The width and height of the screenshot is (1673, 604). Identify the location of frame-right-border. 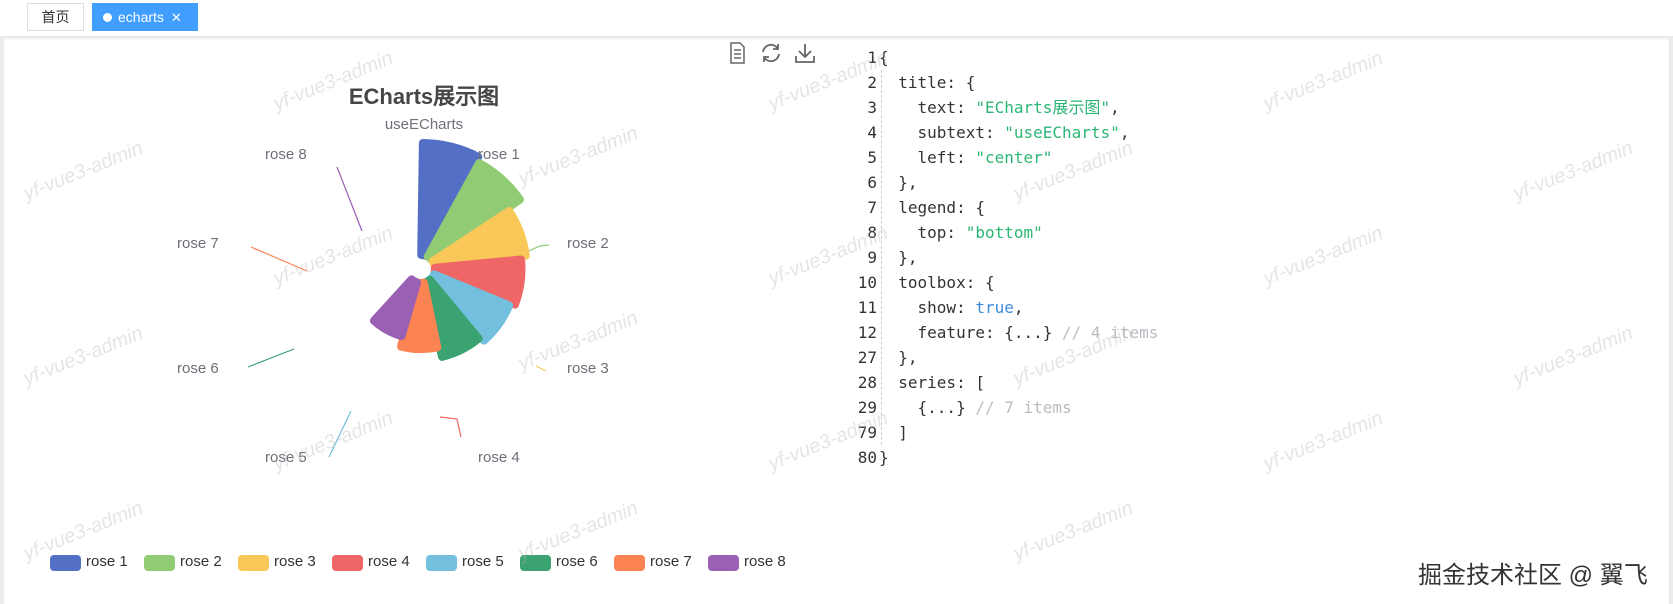
(1671, 320).